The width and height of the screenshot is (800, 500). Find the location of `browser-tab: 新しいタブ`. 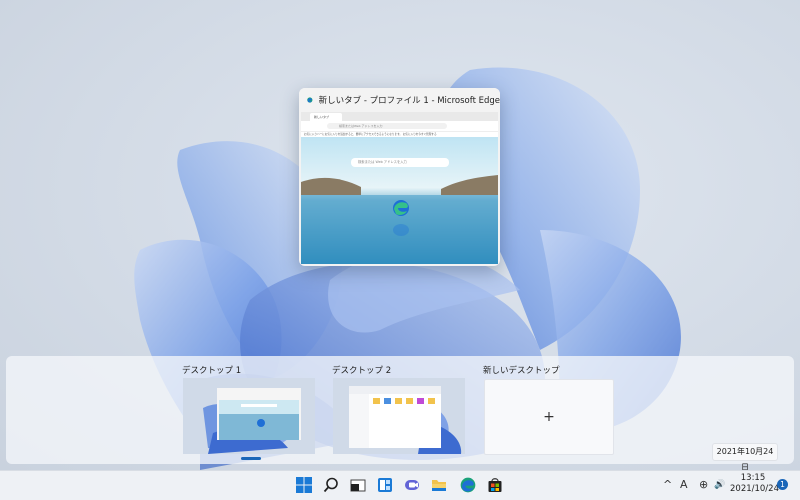

browser-tab: 新しいタブ is located at coordinates (326, 117).